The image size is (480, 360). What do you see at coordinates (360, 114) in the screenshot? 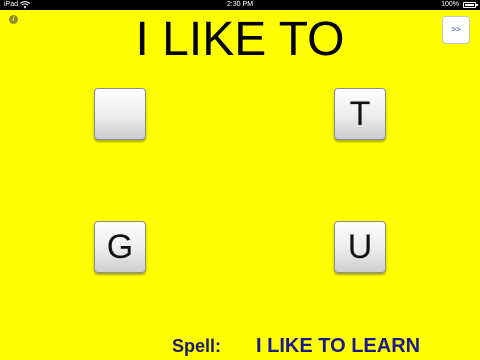
I see `letter-tile: T` at bounding box center [360, 114].